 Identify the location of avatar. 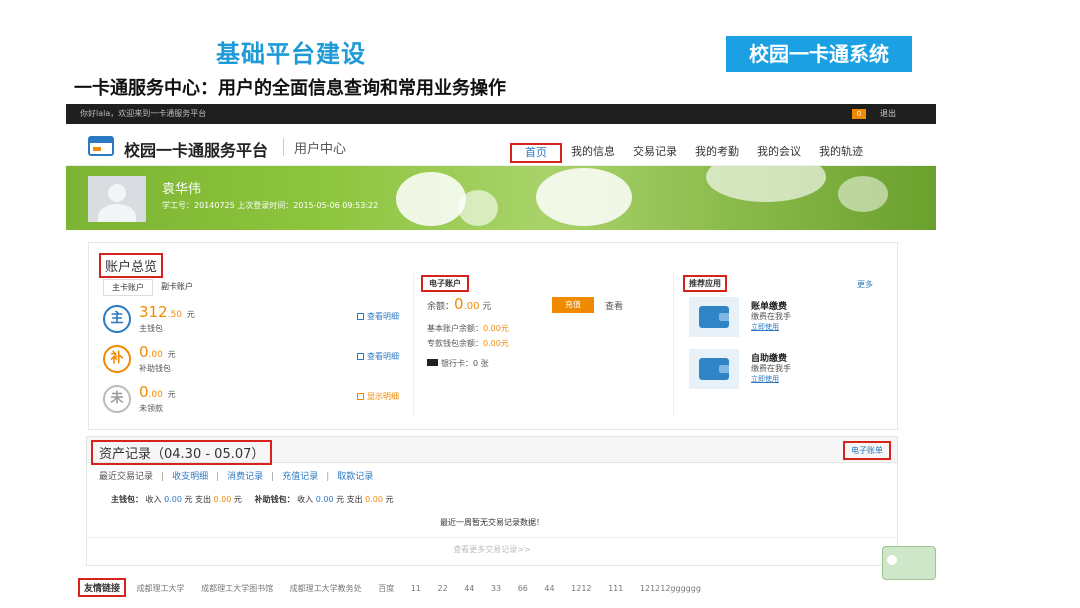
(117, 199).